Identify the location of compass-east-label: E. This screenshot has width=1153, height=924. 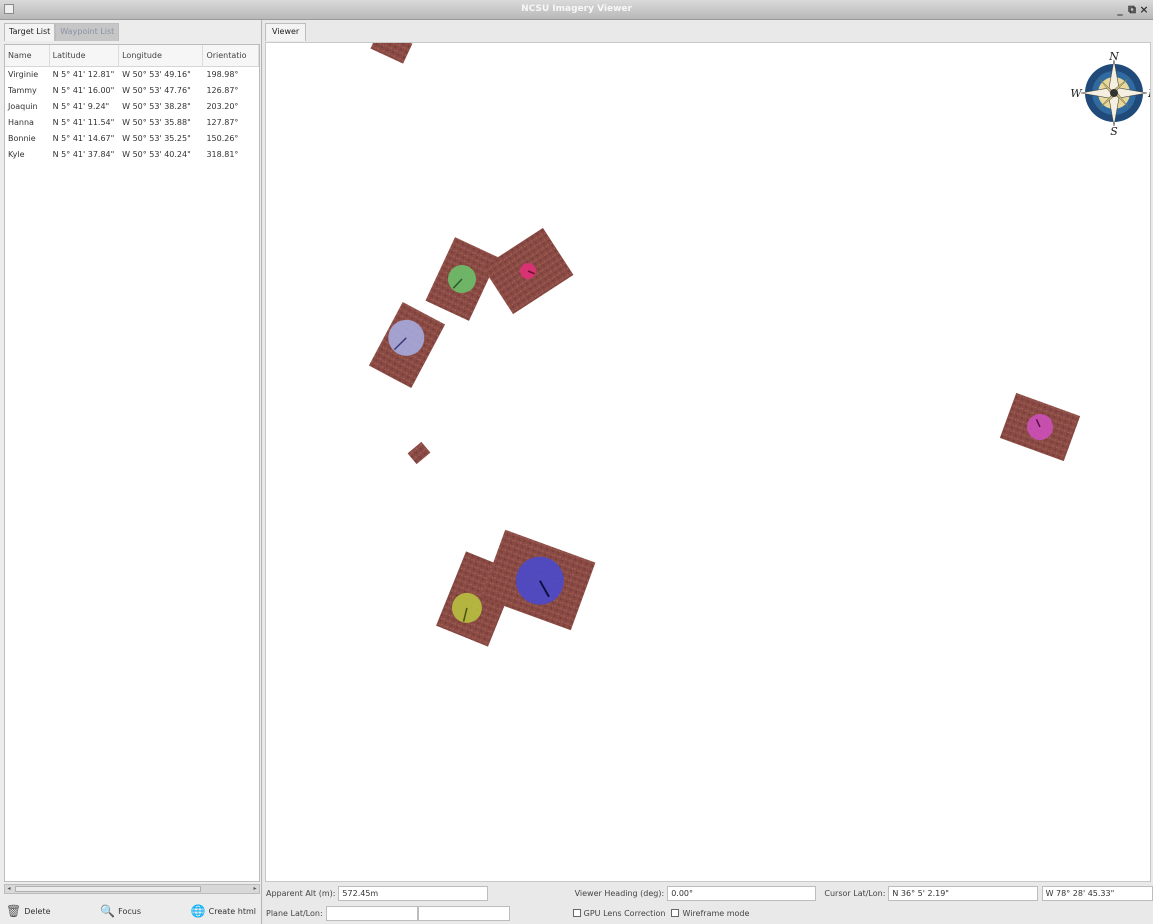
(1149, 93).